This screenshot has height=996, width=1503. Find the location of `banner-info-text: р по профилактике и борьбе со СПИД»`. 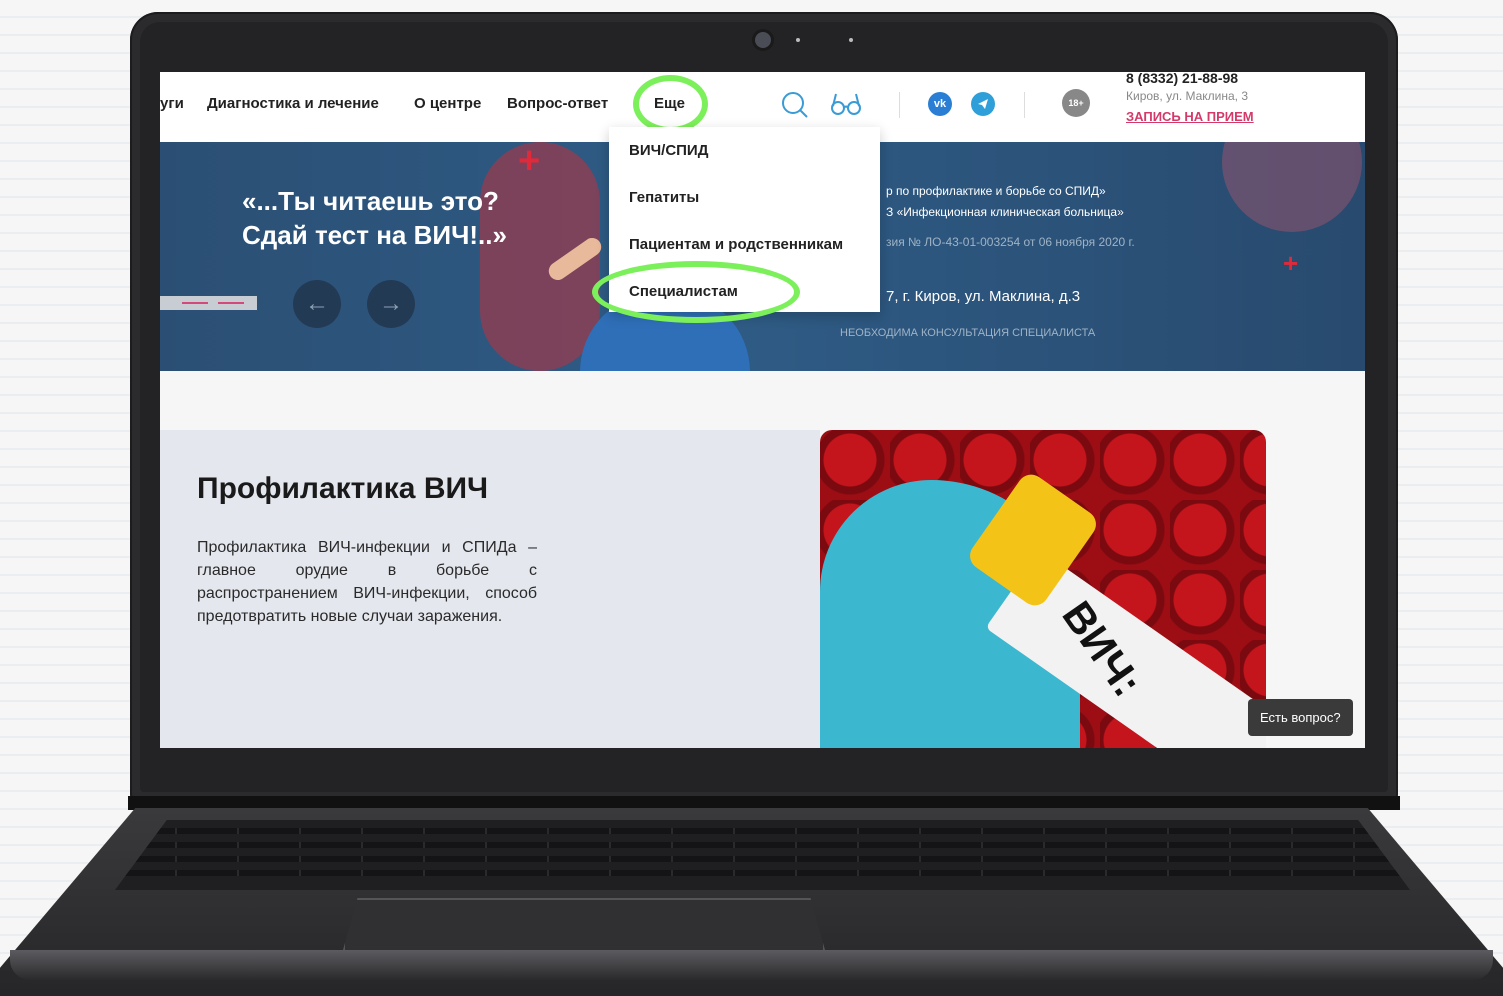

banner-info-text: р по профилактике и борьбе со СПИД» is located at coordinates (996, 191).